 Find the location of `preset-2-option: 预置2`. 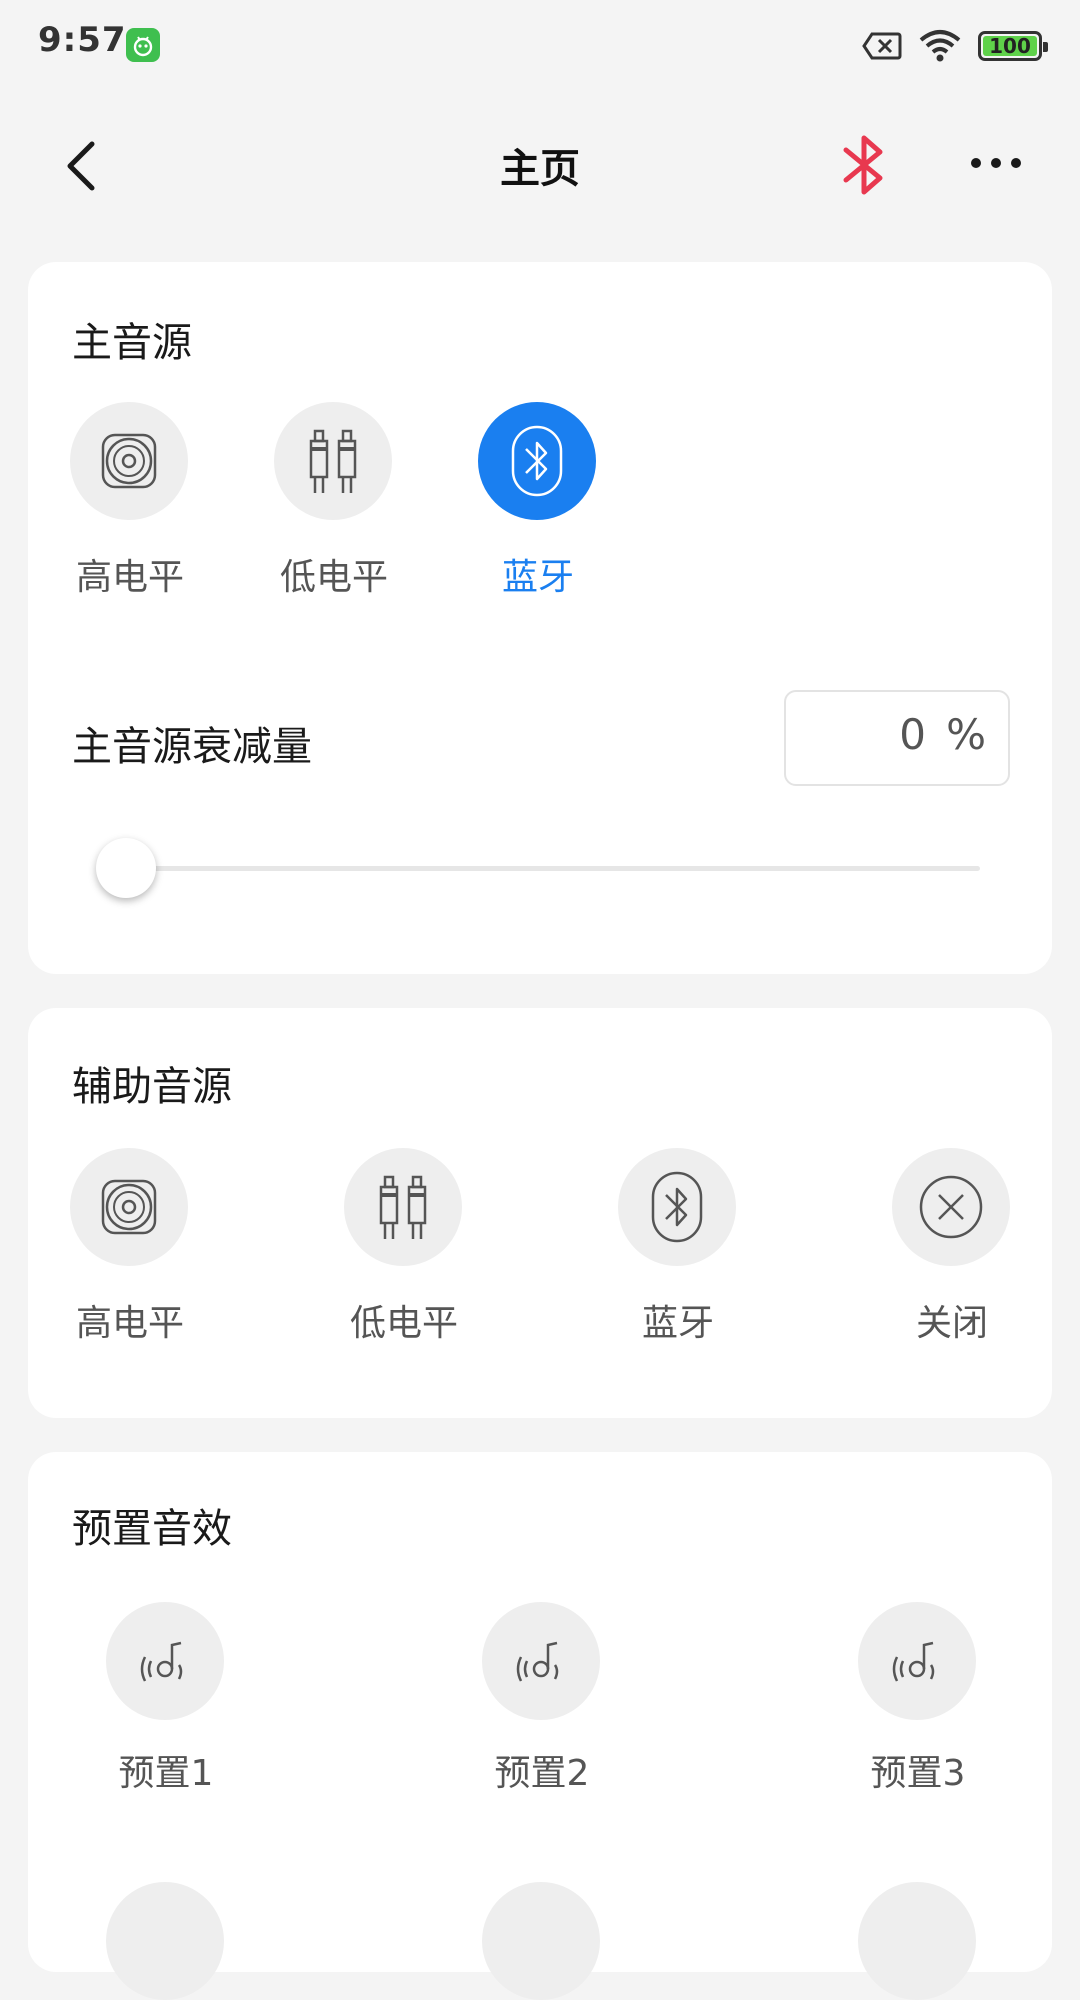

preset-2-option: 预置2 is located at coordinates (542, 1698).